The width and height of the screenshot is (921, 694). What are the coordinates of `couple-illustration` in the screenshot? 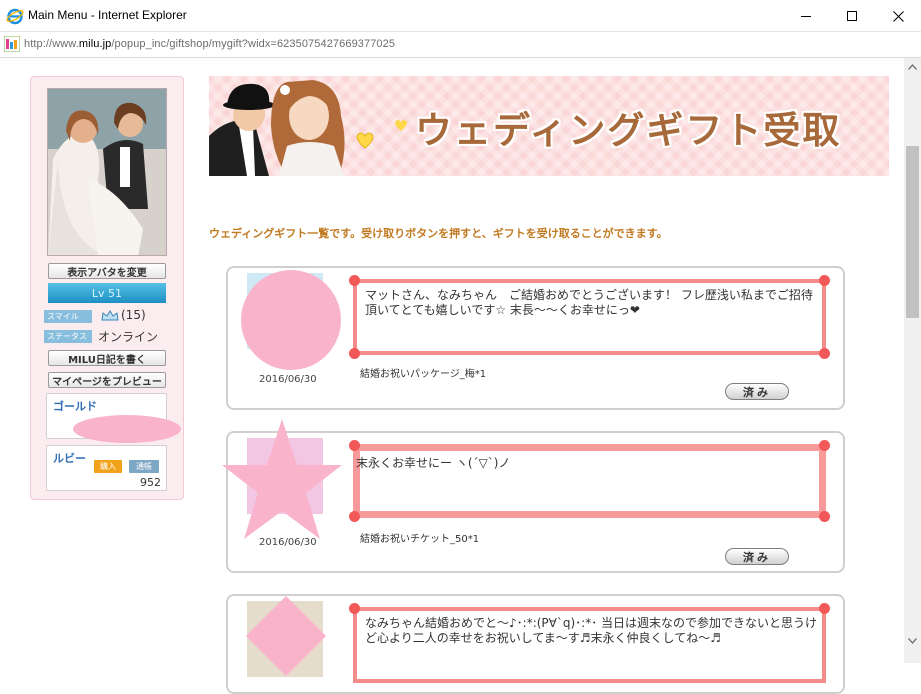 It's located at (308, 128).